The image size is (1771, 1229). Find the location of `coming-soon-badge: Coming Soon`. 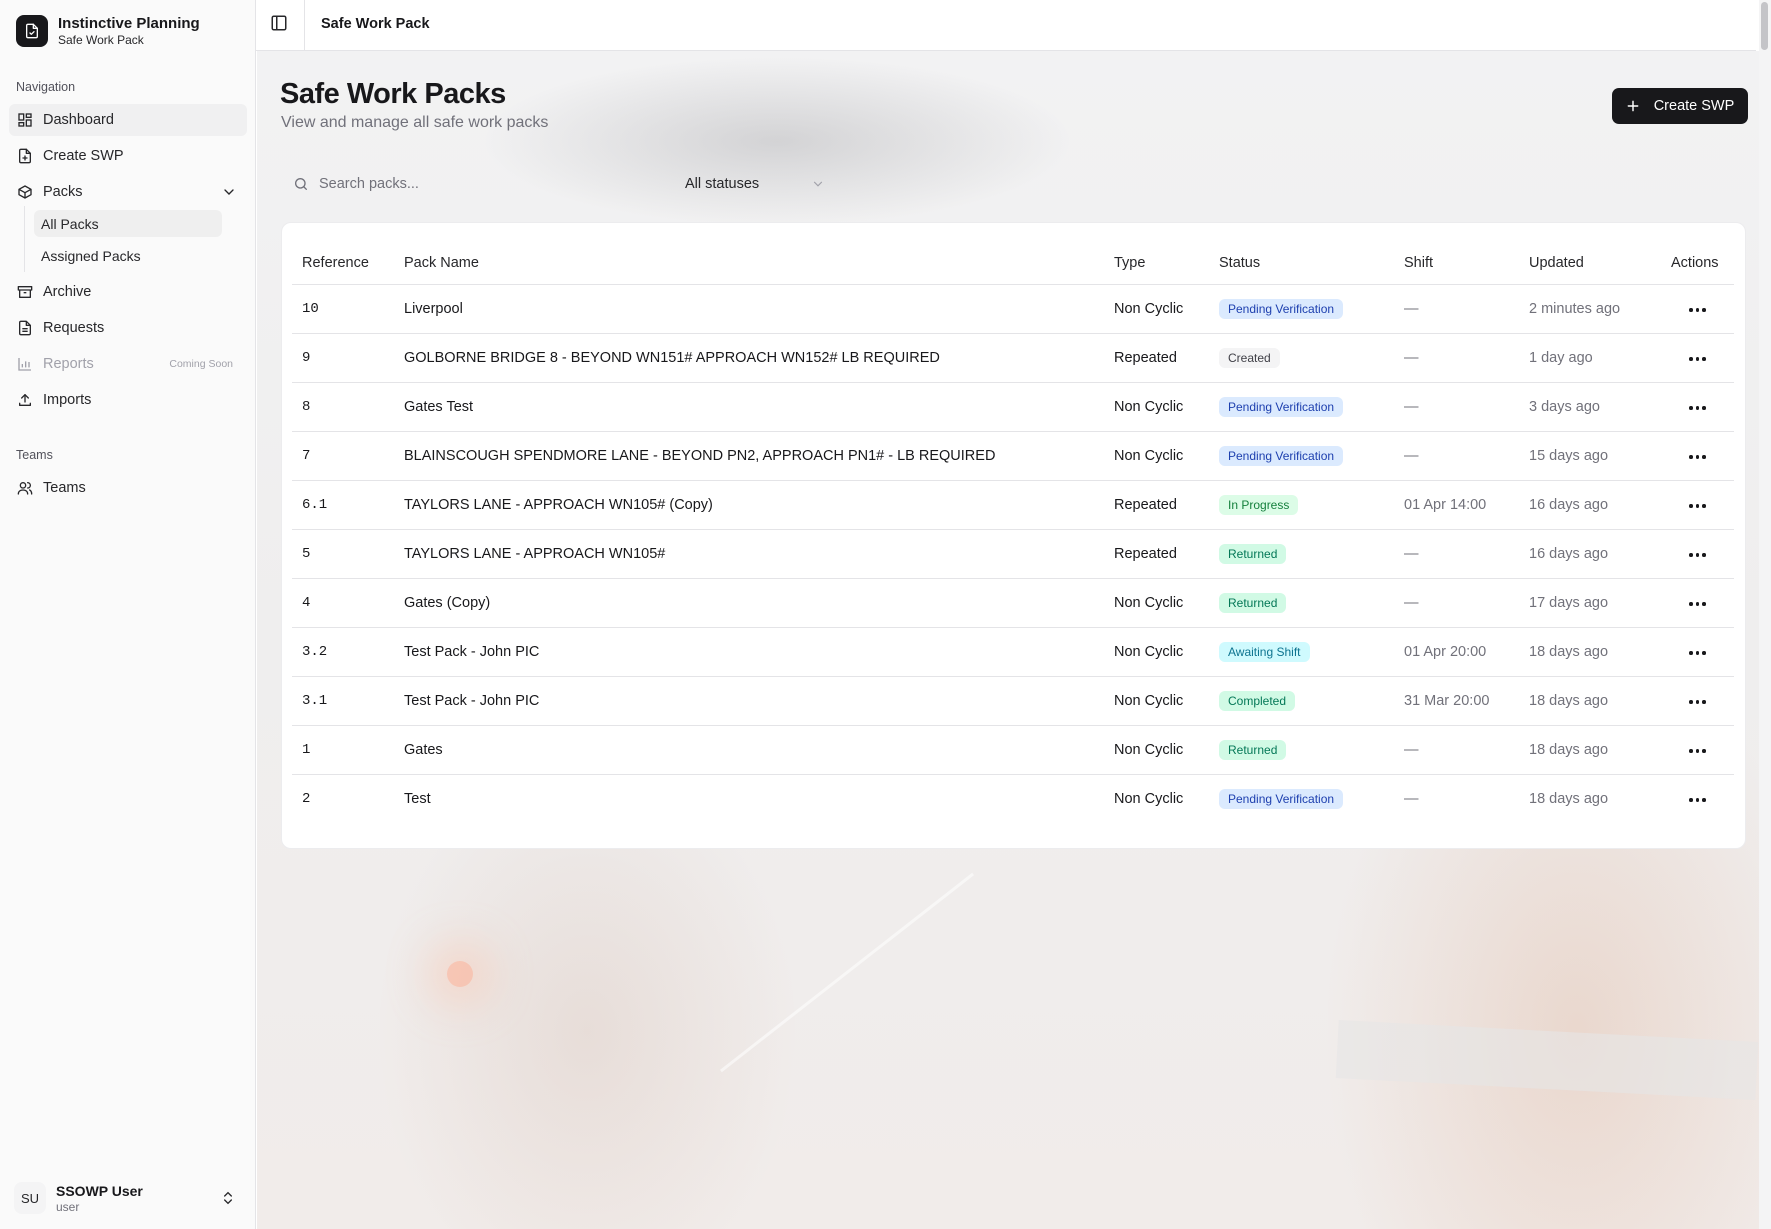

coming-soon-badge: Coming Soon is located at coordinates (201, 364).